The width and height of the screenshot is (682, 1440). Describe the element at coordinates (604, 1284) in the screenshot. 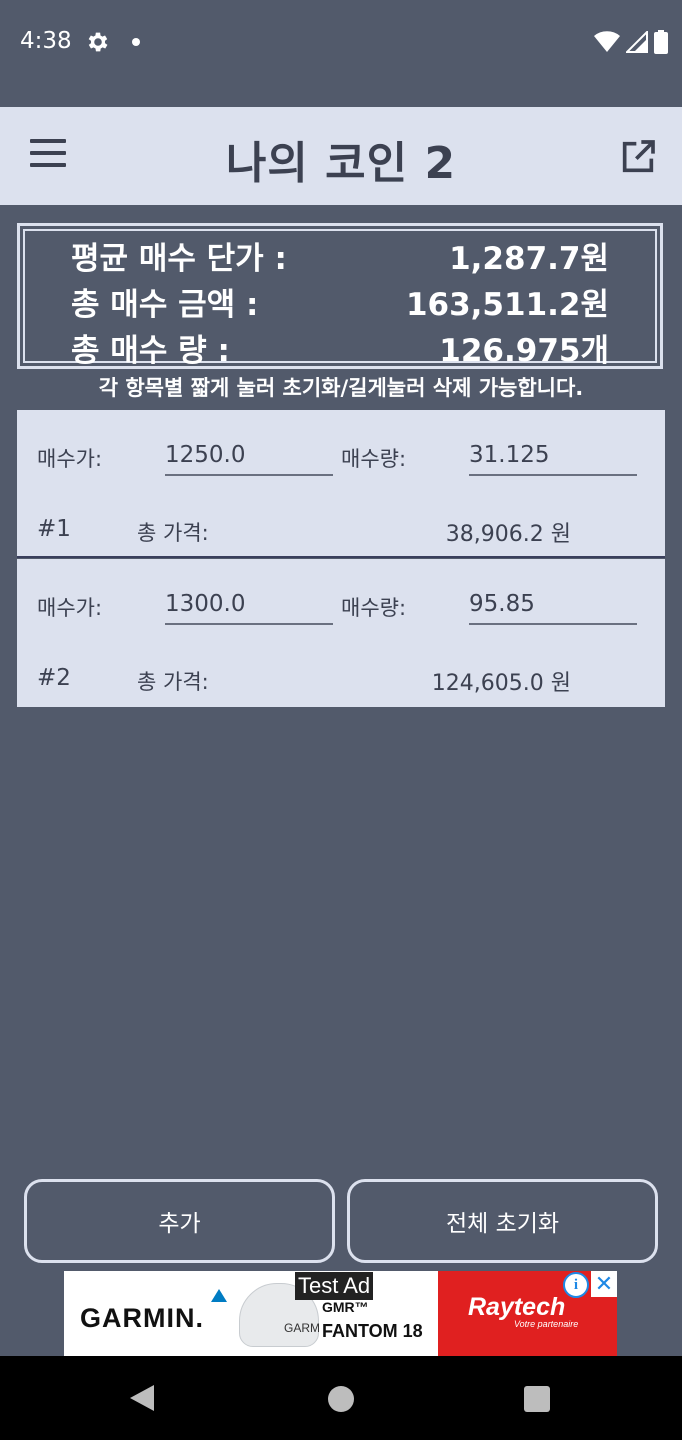

I see `ad-close-icon: ✕` at that location.